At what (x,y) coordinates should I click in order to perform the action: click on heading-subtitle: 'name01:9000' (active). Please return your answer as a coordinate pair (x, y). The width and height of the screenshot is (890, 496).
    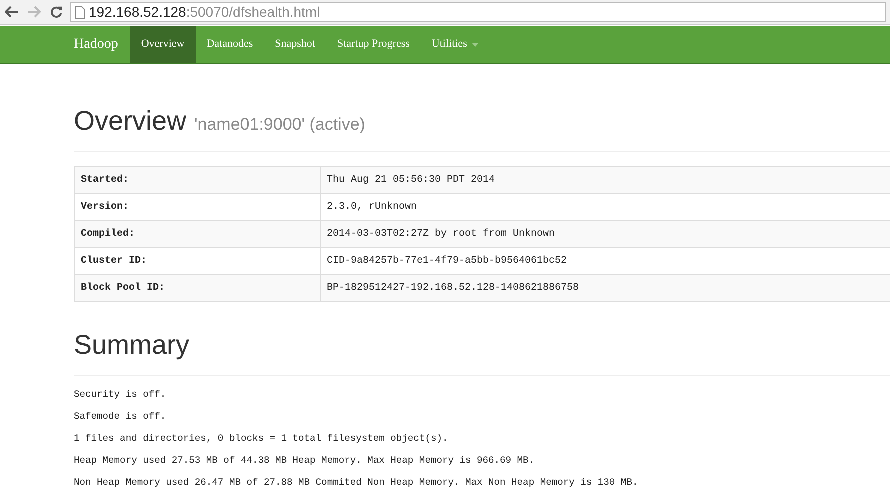
    Looking at the image, I should click on (280, 124).